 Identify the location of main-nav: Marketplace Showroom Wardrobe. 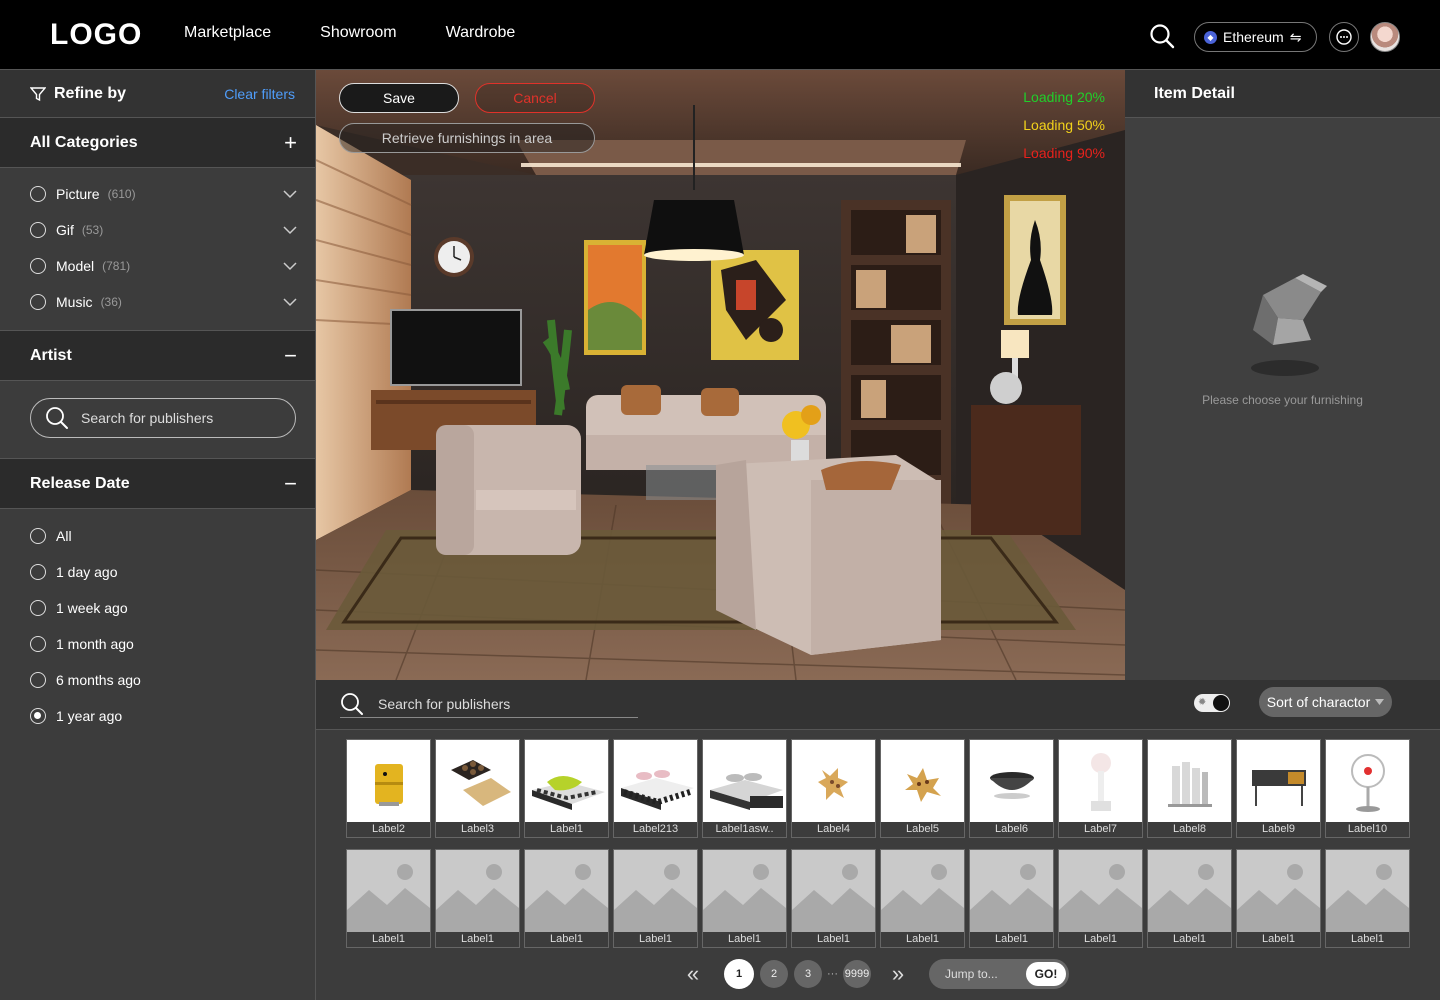
(349, 33).